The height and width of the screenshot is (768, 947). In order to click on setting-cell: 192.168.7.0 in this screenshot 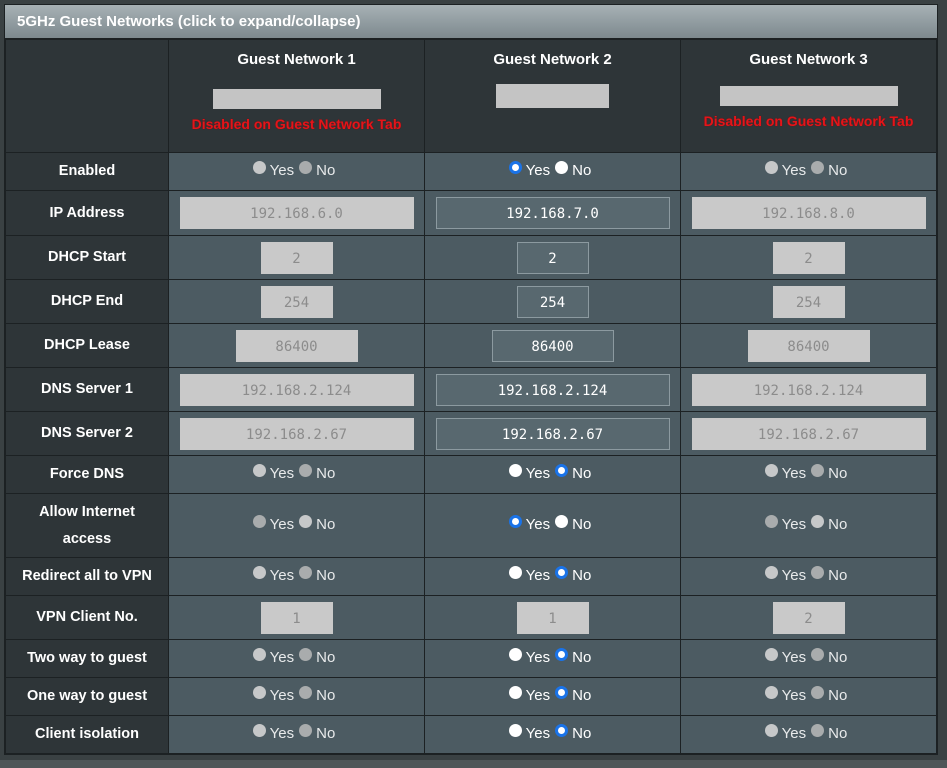, I will do `click(552, 213)`.